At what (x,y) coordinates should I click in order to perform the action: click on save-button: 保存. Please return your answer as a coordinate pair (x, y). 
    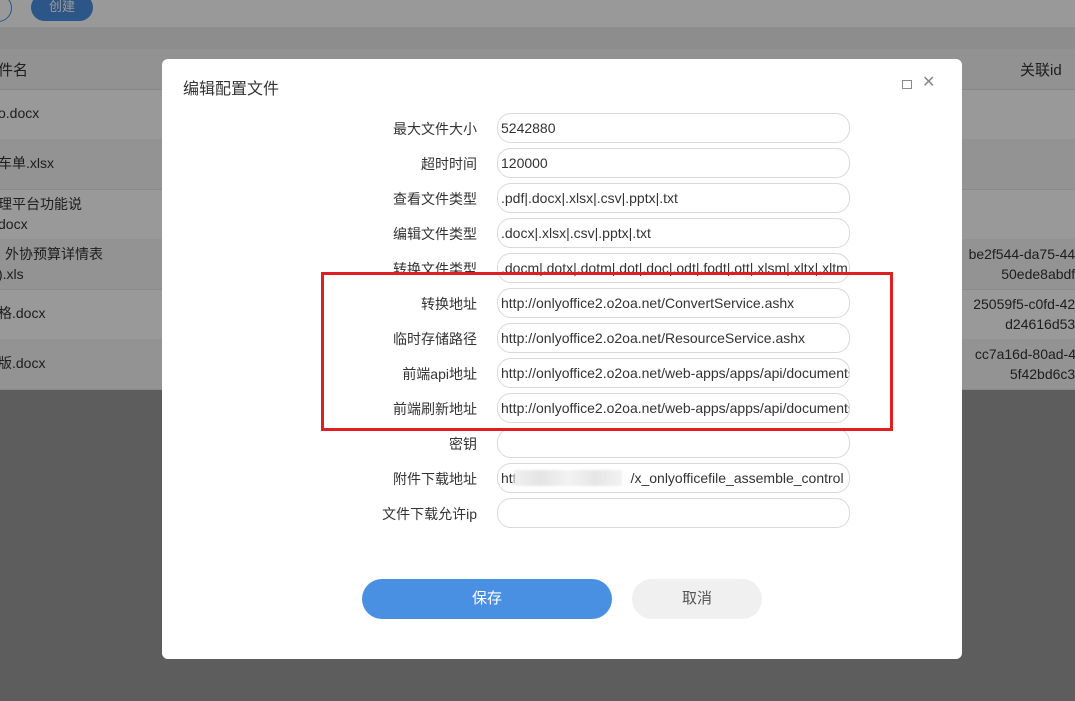
    Looking at the image, I should click on (487, 599).